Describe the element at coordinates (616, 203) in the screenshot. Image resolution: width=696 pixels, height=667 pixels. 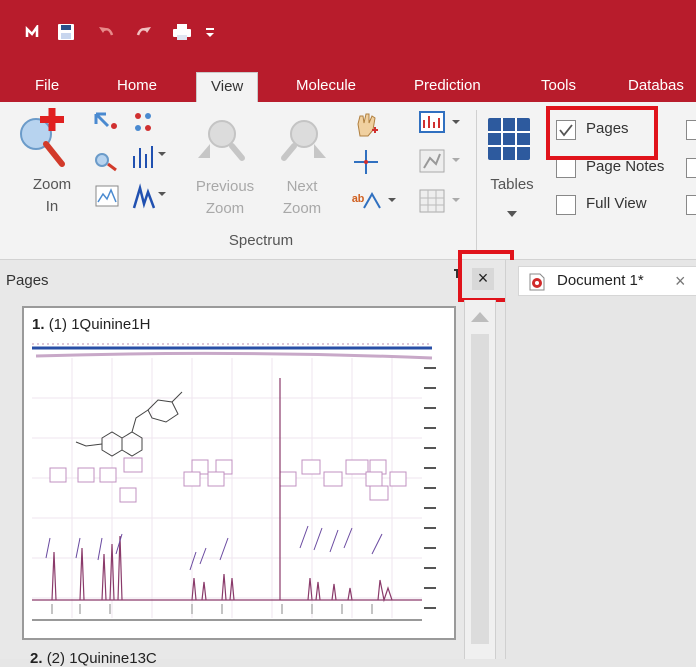
I see `full-view-checkbox-label: Full View` at that location.